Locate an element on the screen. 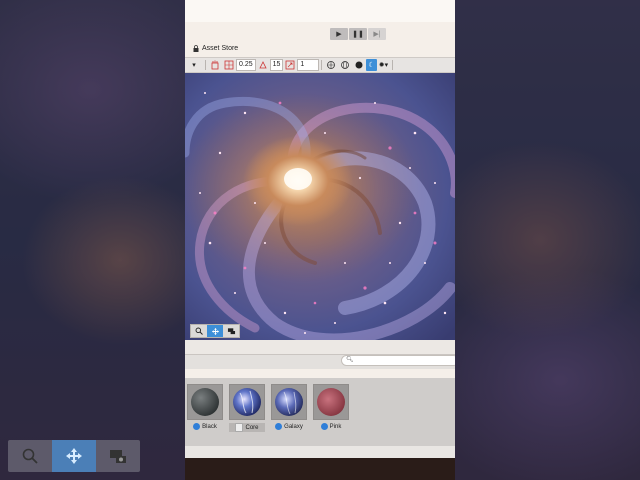  asset-pink: Pink is located at coordinates (331, 407).